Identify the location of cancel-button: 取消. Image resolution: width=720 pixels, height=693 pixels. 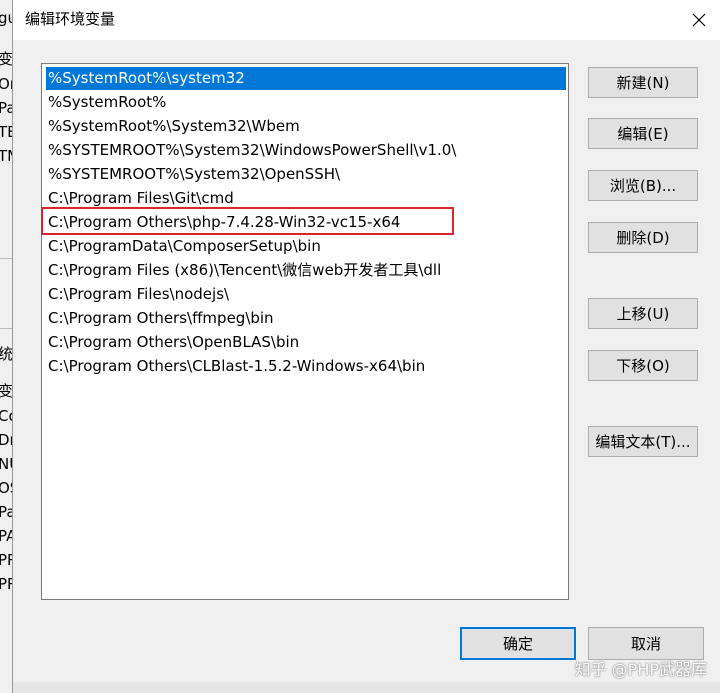
(646, 643).